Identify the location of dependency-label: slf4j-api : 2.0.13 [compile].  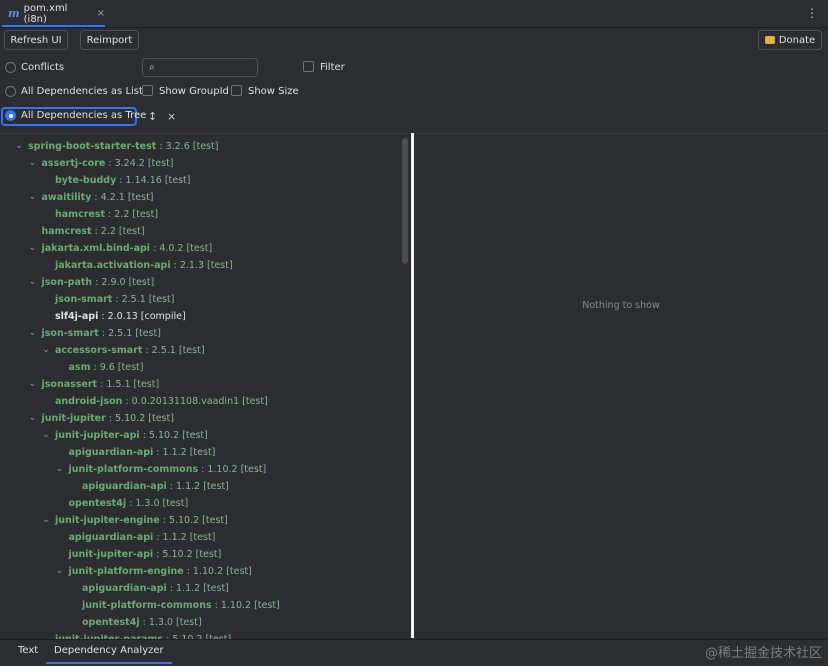
(120, 316).